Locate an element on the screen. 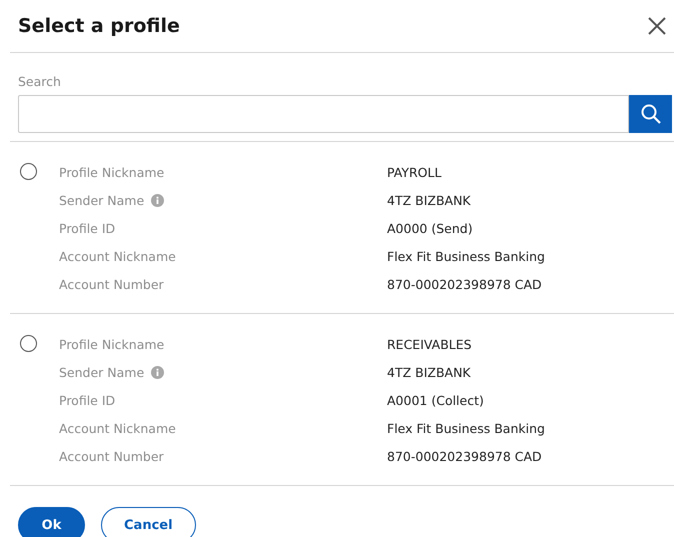  field-value: A0000 (Send) is located at coordinates (430, 228).